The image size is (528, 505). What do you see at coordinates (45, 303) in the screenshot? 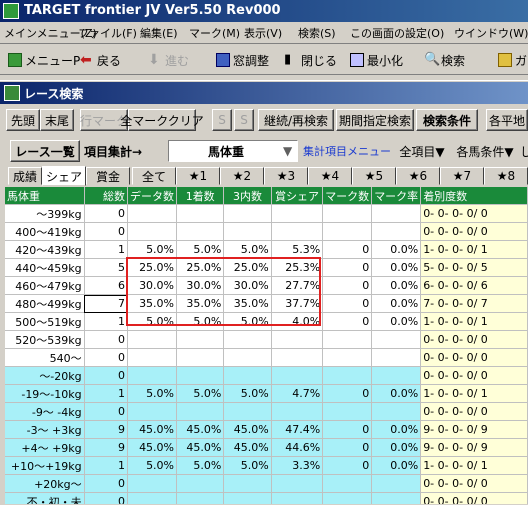
I see `cell-horse-weight: 480～499kg` at bounding box center [45, 303].